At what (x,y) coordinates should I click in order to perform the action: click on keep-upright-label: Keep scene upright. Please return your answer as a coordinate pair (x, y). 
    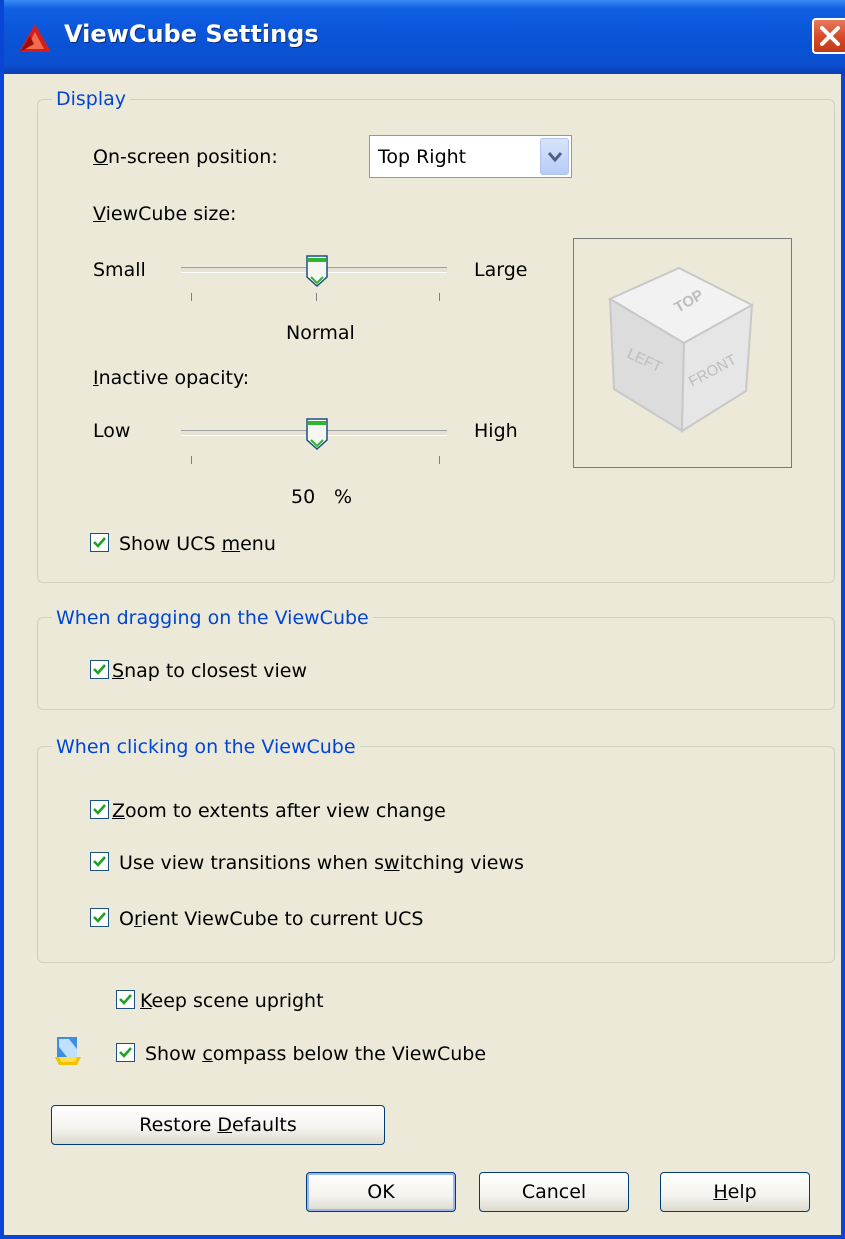
    Looking at the image, I should click on (232, 1001).